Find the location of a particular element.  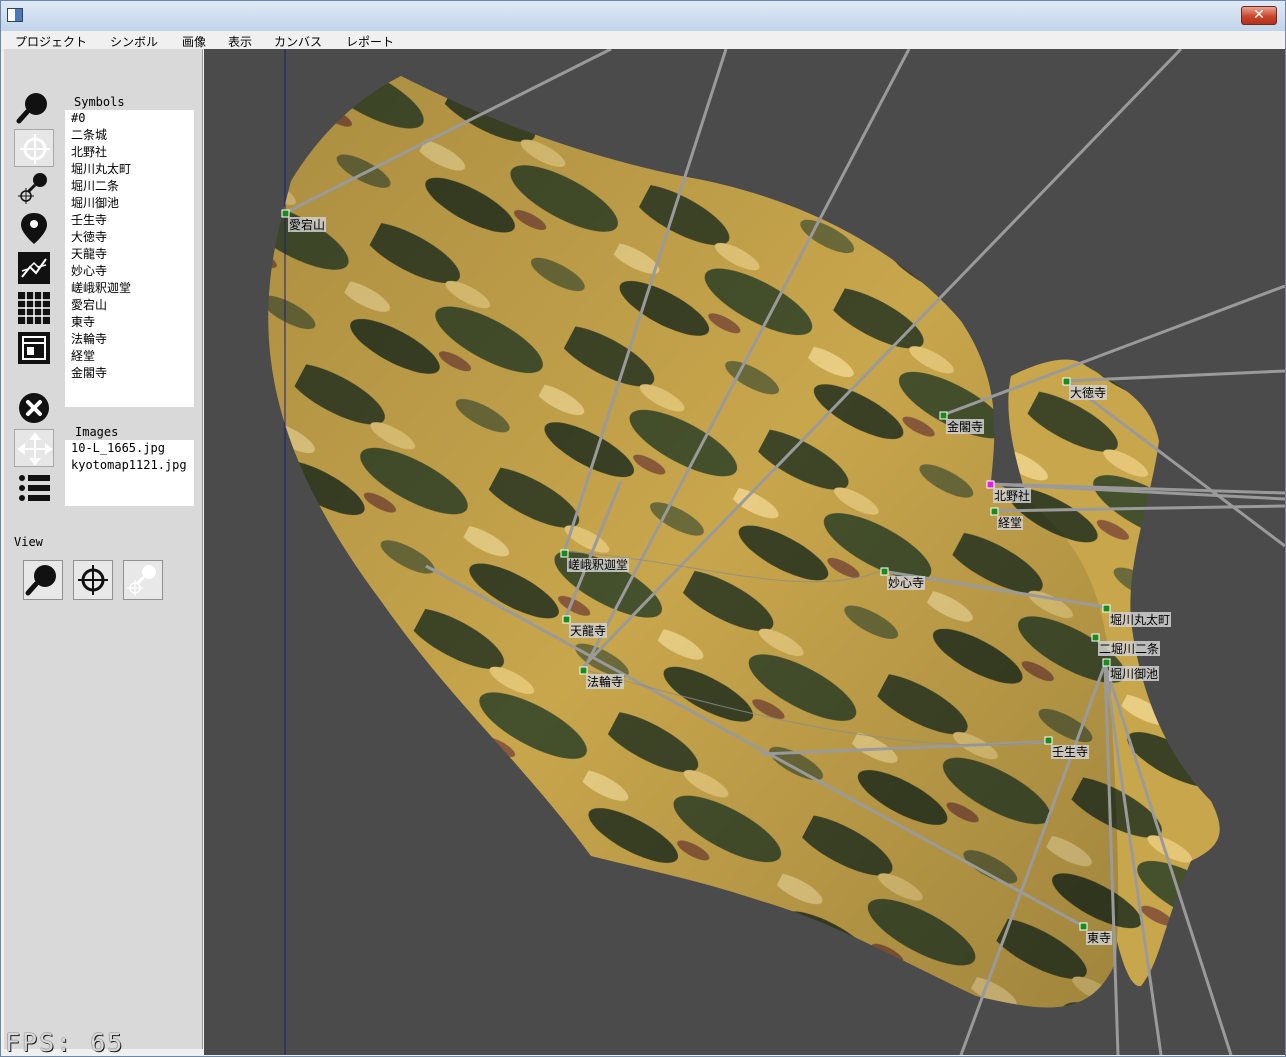

fps-counter: FPS: 65 is located at coordinates (65, 1042).